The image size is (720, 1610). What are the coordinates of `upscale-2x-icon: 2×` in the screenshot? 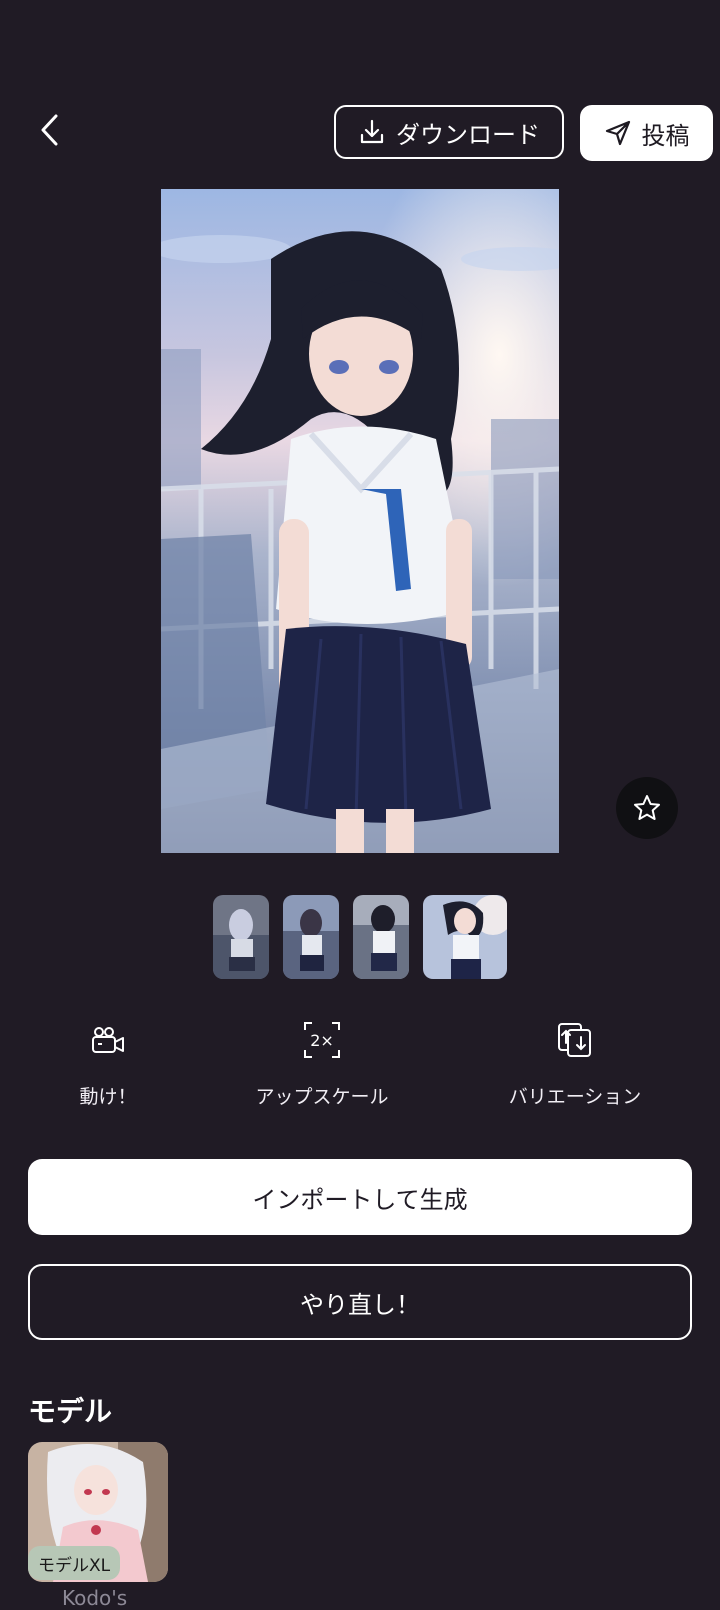 It's located at (322, 1040).